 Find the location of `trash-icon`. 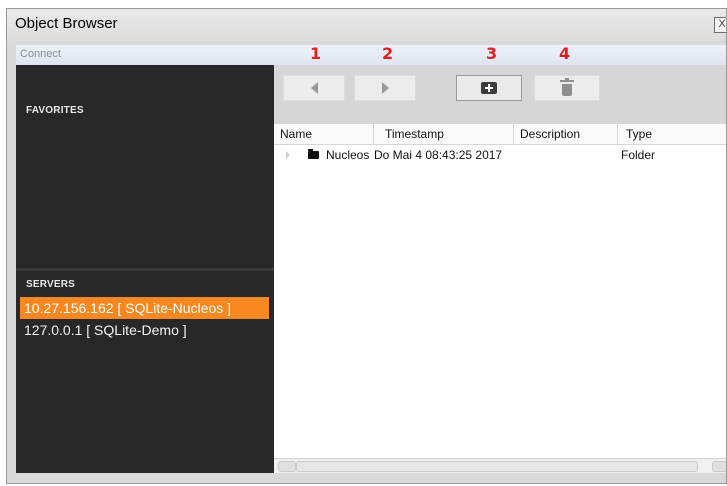

trash-icon is located at coordinates (567, 87).